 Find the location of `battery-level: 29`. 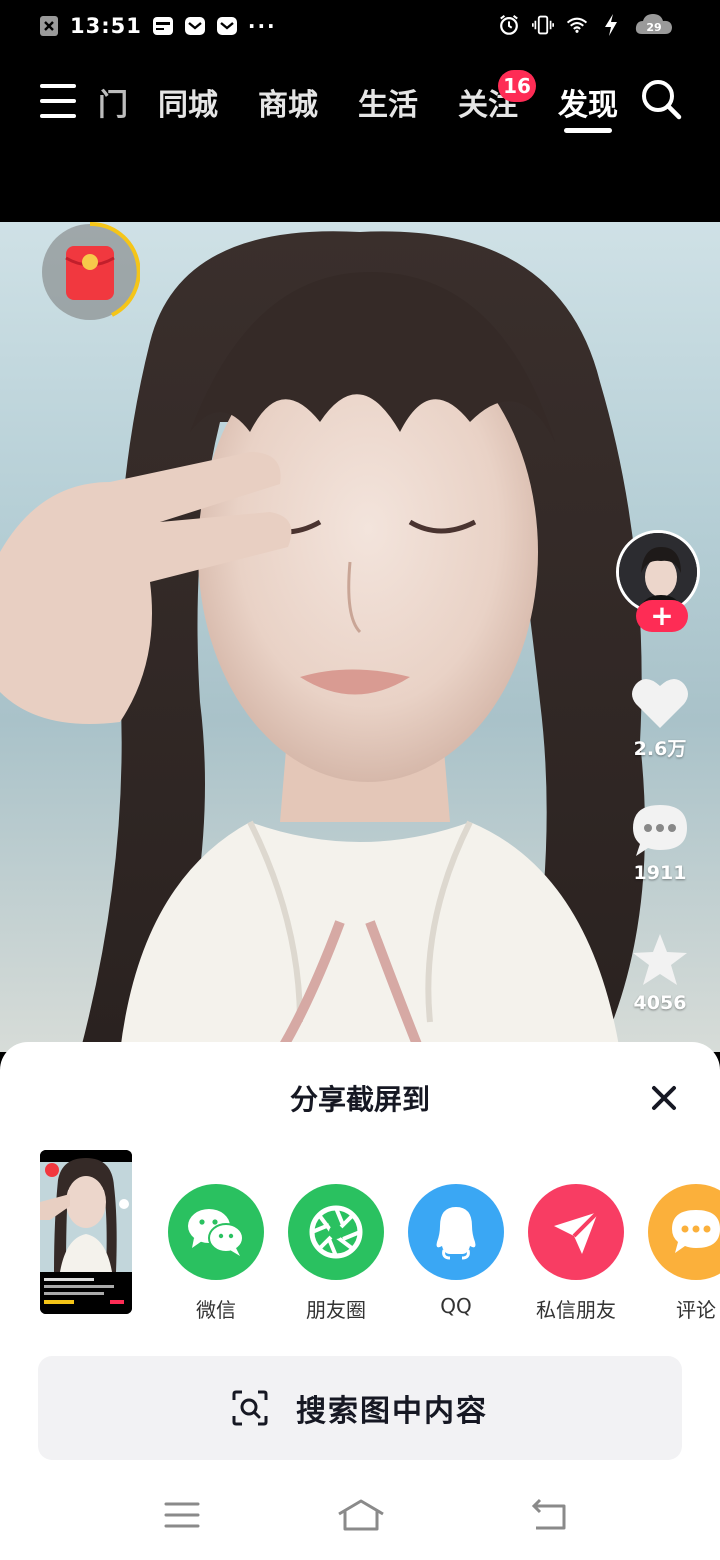

battery-level: 29 is located at coordinates (653, 27).